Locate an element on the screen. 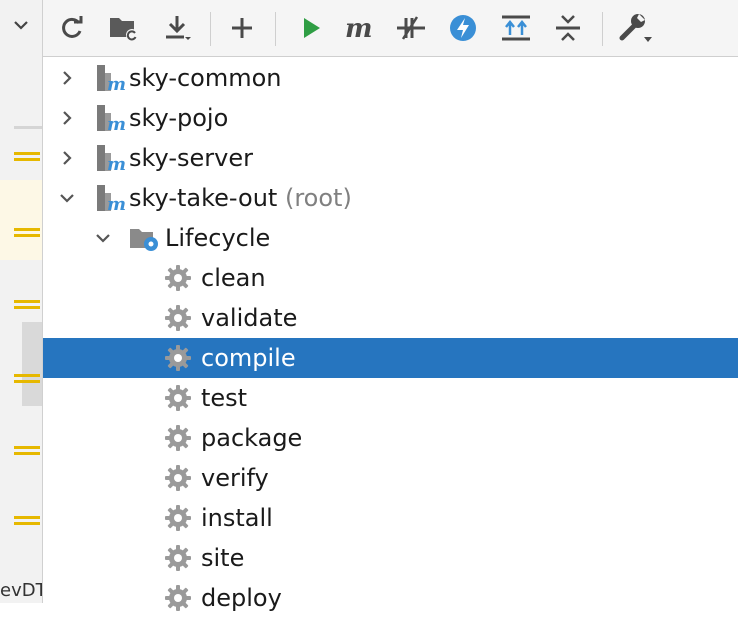 This screenshot has width=738, height=618. run-icon is located at coordinates (312, 28).